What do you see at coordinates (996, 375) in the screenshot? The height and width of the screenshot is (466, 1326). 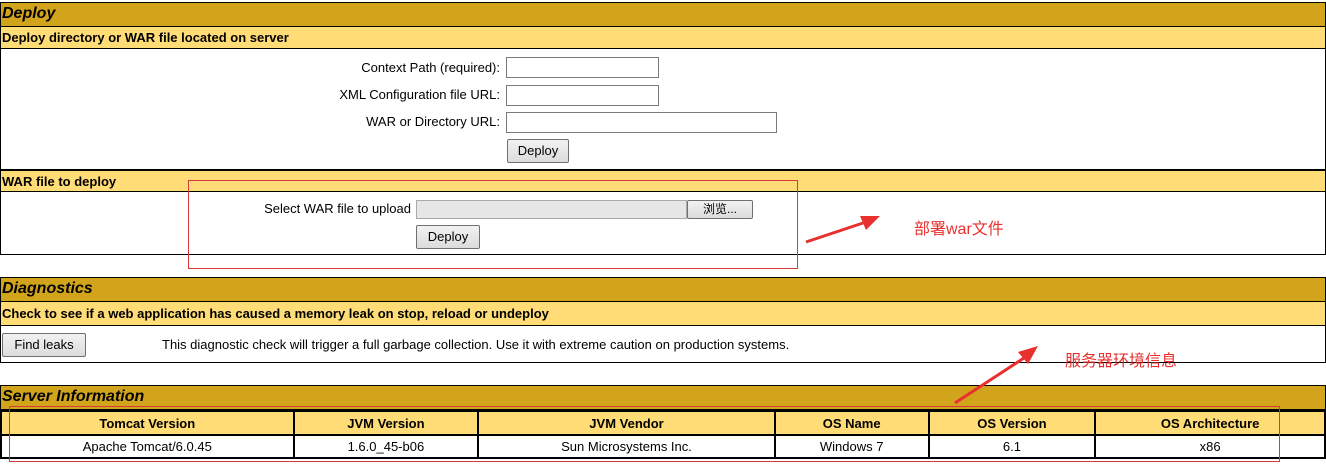 I see `server-env-arrow` at bounding box center [996, 375].